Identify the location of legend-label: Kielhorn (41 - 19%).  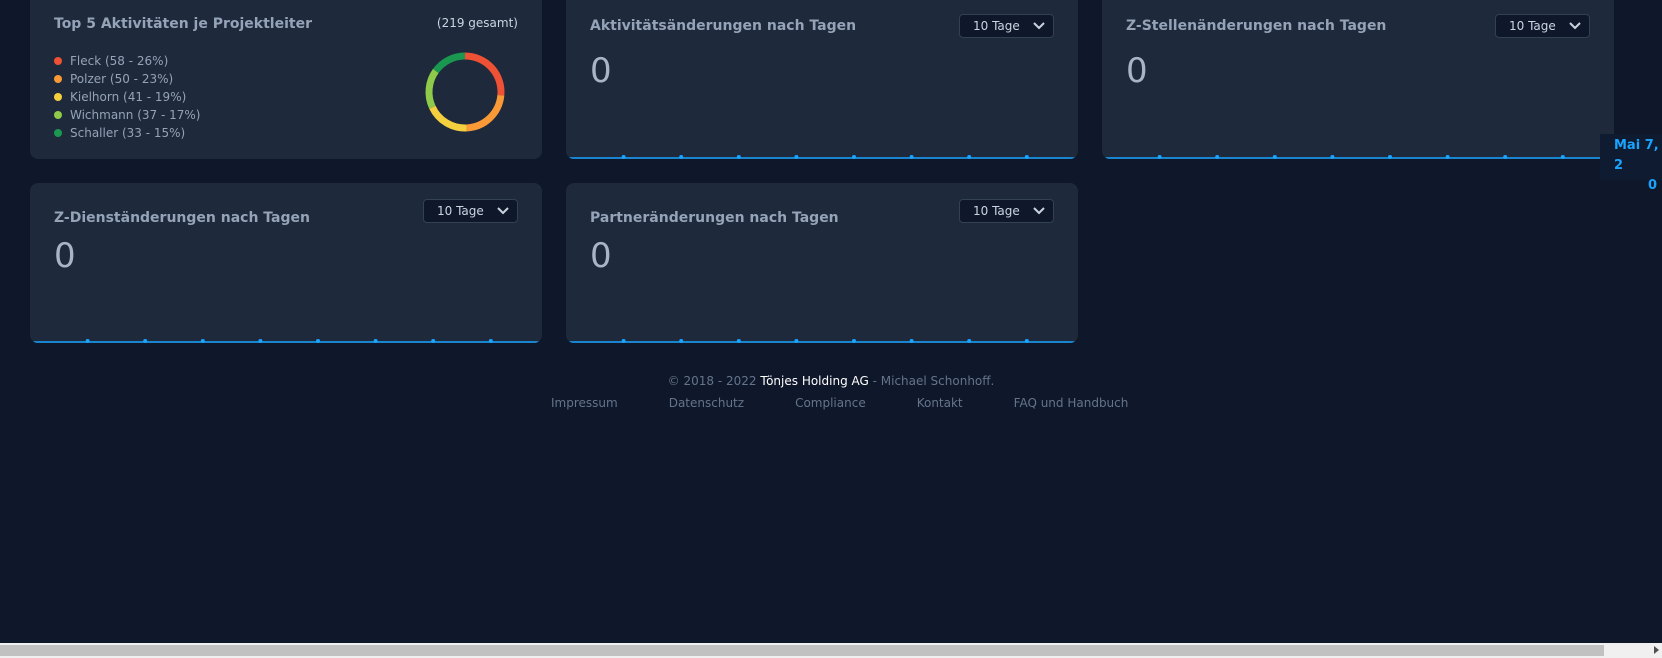
(128, 97).